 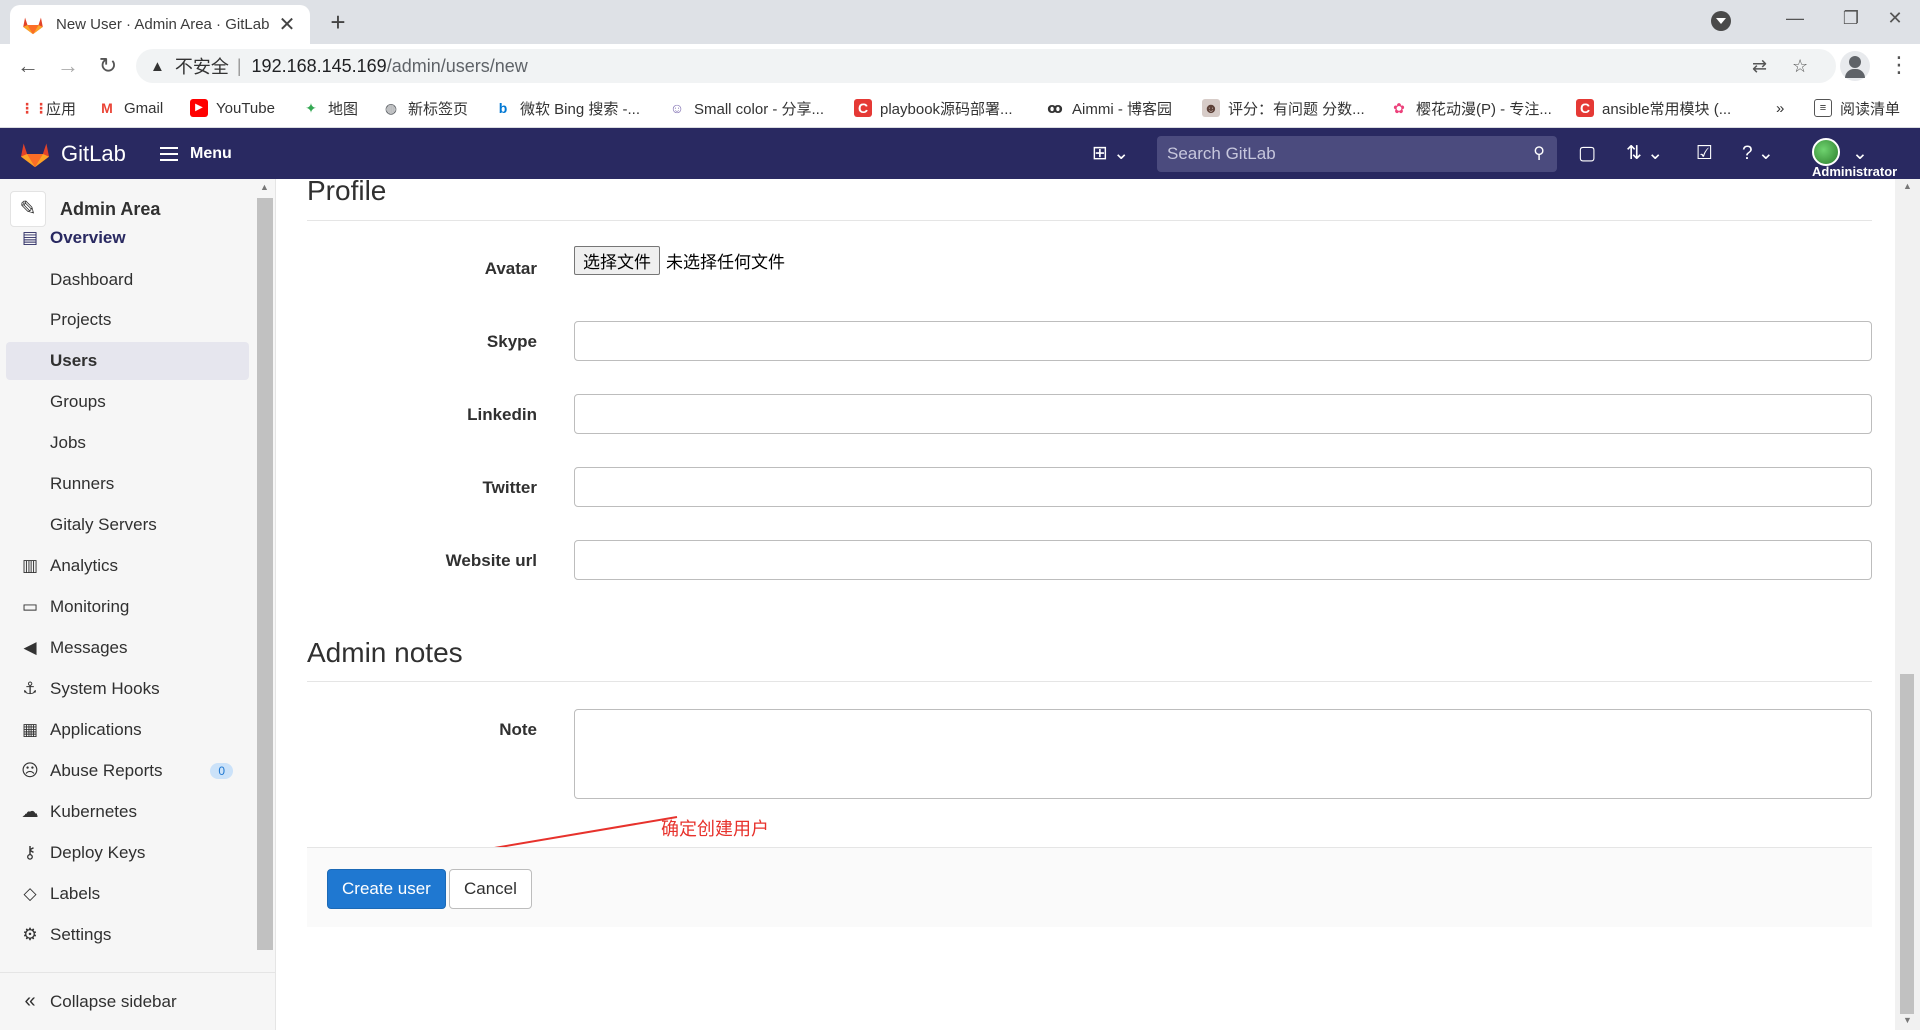 I want to click on sidebar-item-jobs: Jobs, so click(x=127, y=443).